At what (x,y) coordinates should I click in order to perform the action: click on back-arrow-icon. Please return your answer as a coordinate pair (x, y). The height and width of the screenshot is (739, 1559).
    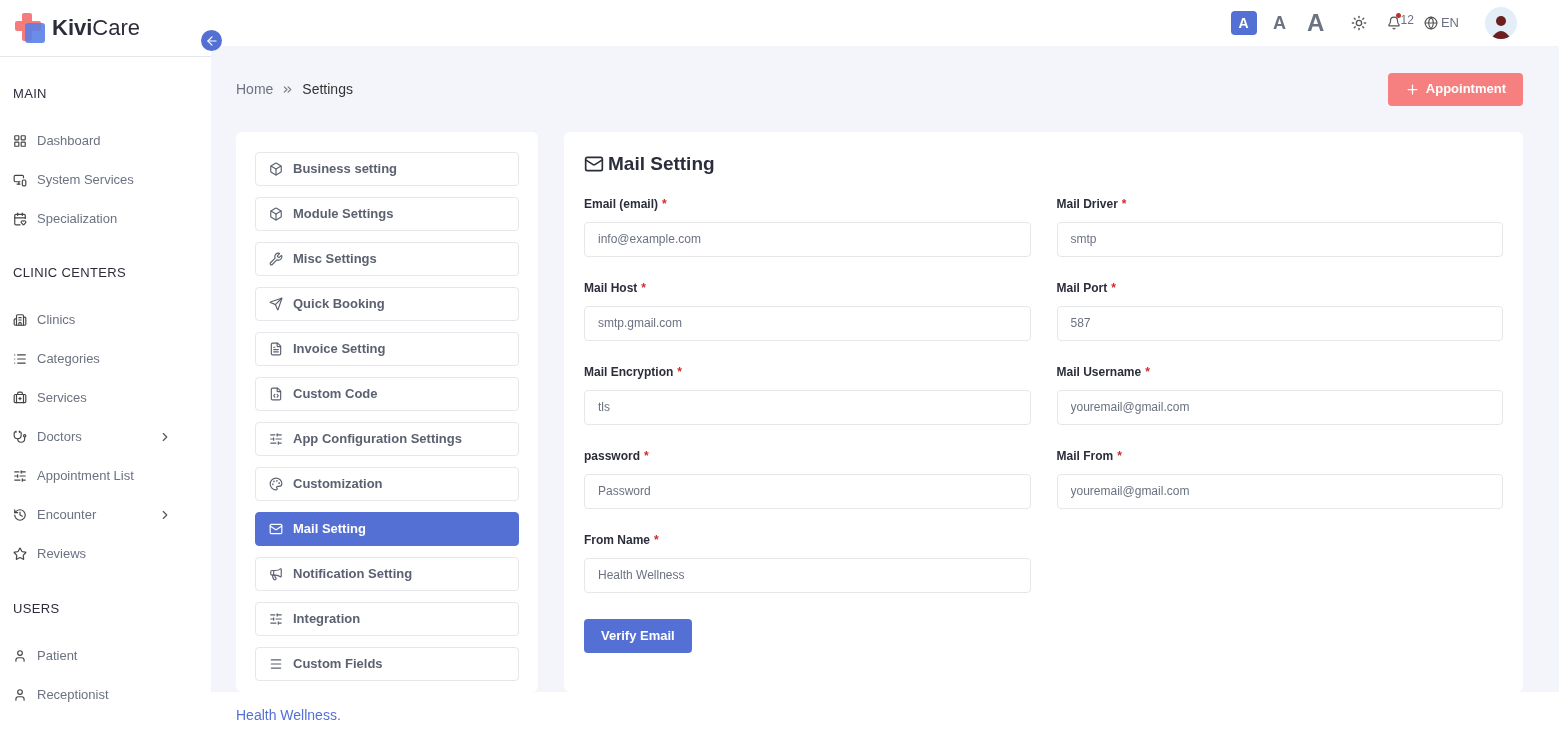
    Looking at the image, I should click on (211, 40).